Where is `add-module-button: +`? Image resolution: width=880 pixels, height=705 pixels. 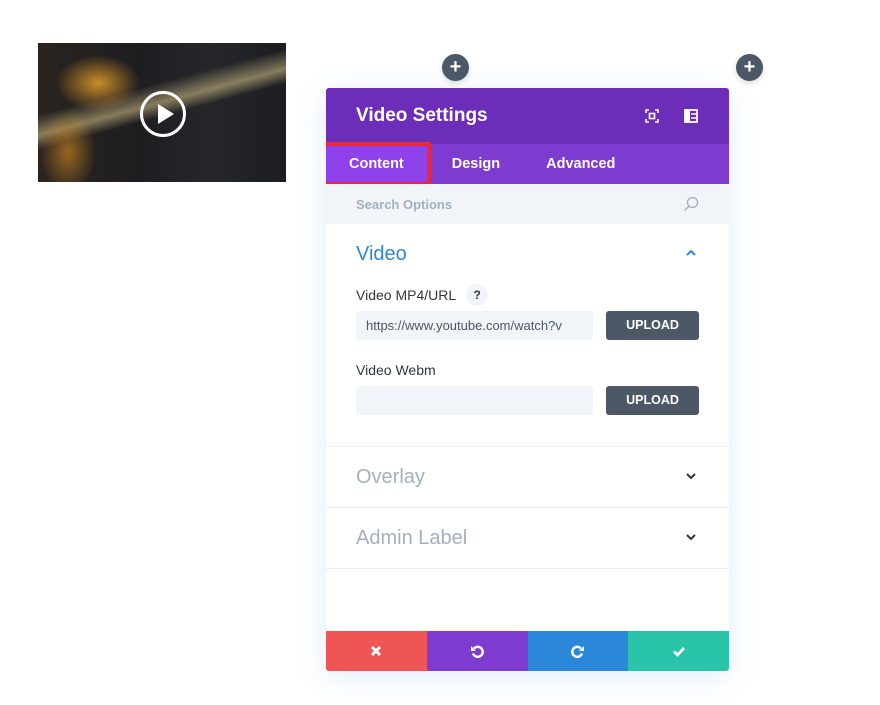
add-module-button: + is located at coordinates (749, 67).